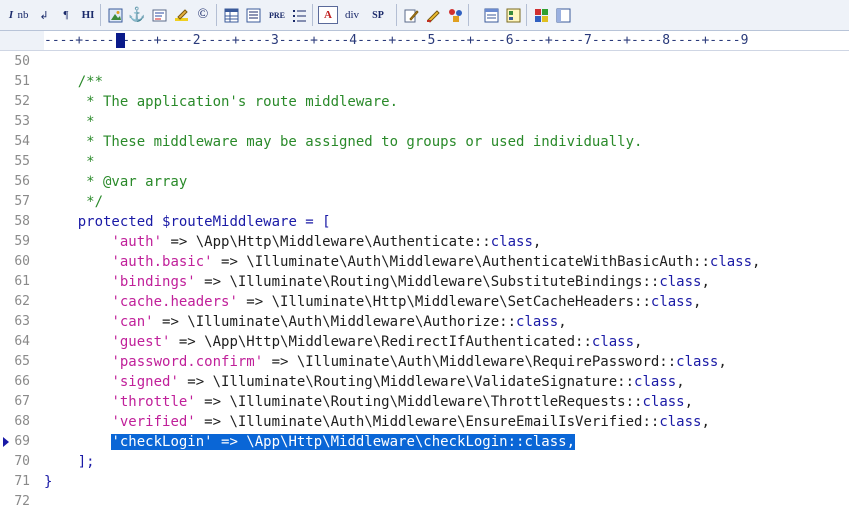  What do you see at coordinates (115, 15) in the screenshot?
I see `image-button` at bounding box center [115, 15].